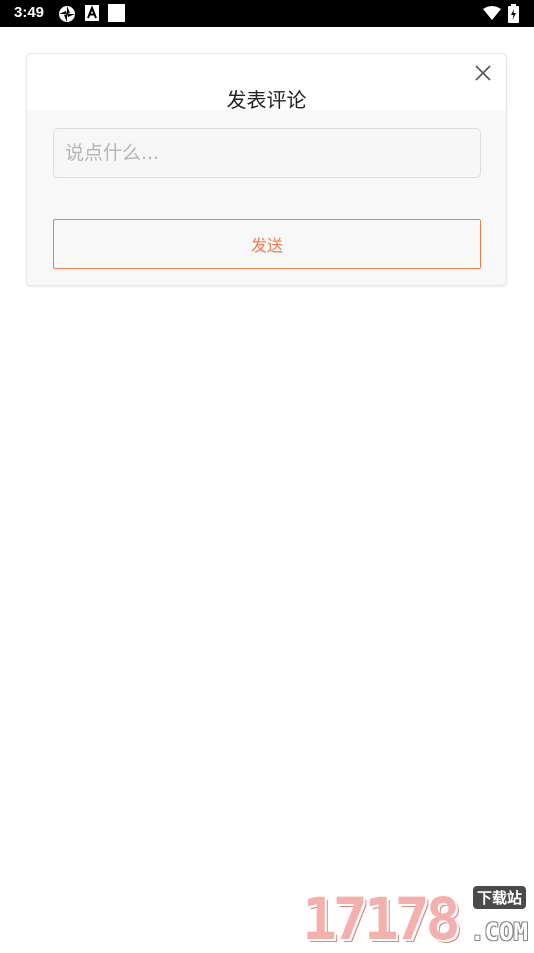  What do you see at coordinates (492, 13) in the screenshot?
I see `wifi-icon` at bounding box center [492, 13].